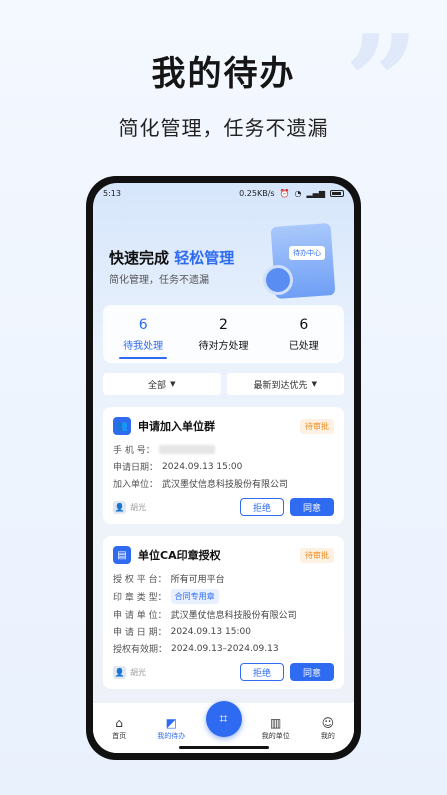  I want to click on ca-seal-icon: ▤, so click(122, 555).